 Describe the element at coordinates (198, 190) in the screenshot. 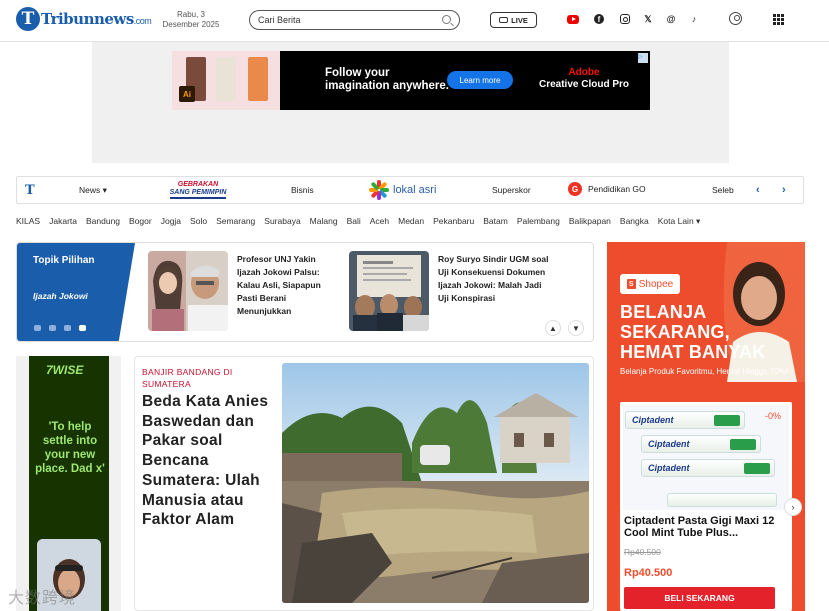

I see `gebrakan-sang-pemimpin-logo: GEBRAKAN SANG PEMIMPIN` at that location.